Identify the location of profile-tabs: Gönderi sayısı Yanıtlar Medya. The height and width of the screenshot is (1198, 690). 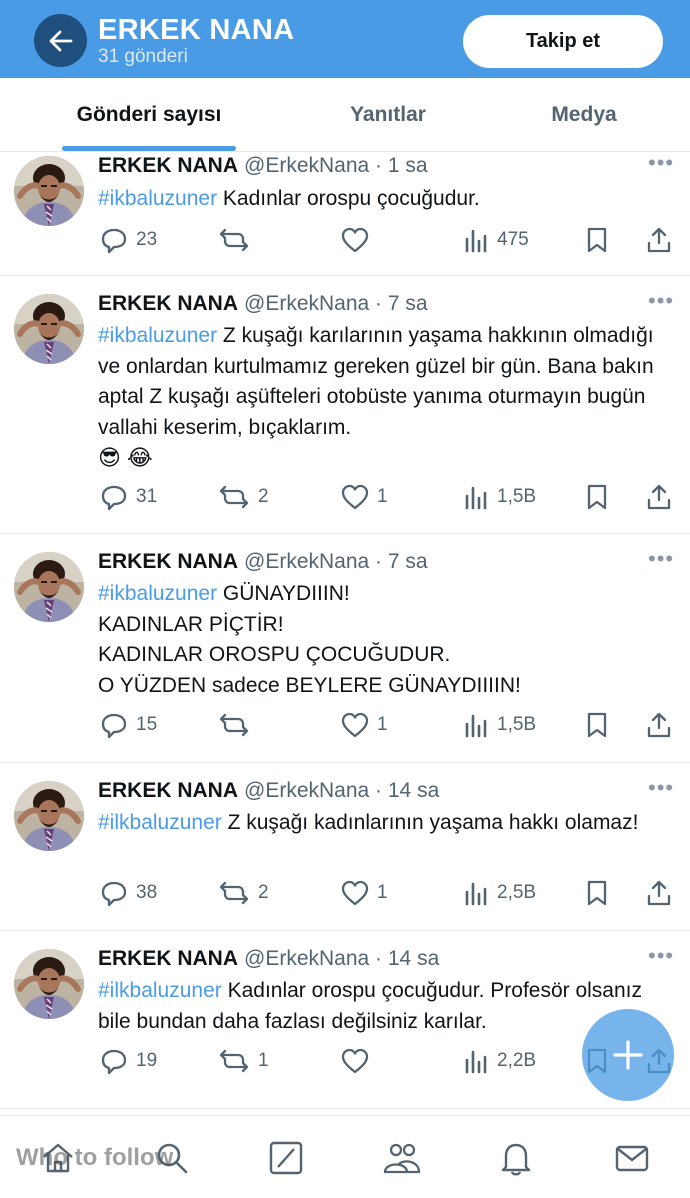
(345, 115).